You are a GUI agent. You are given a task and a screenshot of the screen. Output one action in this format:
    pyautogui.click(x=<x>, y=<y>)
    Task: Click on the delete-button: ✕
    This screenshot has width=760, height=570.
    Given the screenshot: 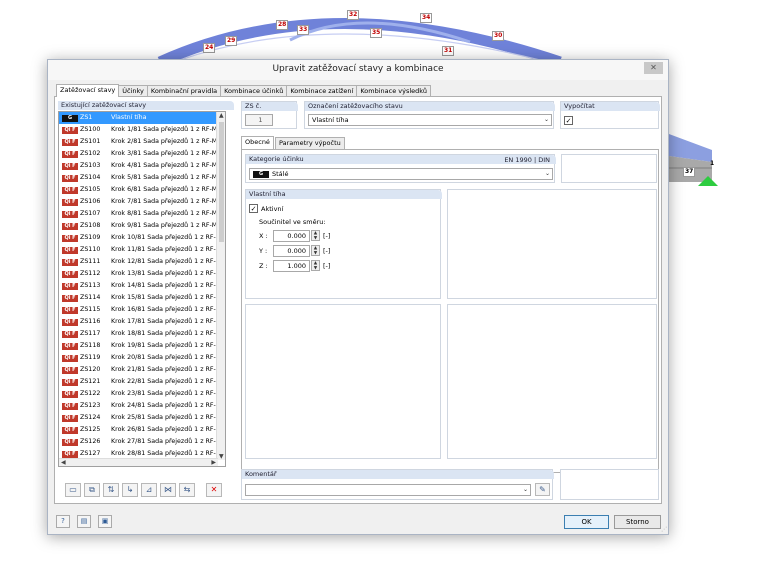 What is the action you would take?
    pyautogui.click(x=214, y=490)
    